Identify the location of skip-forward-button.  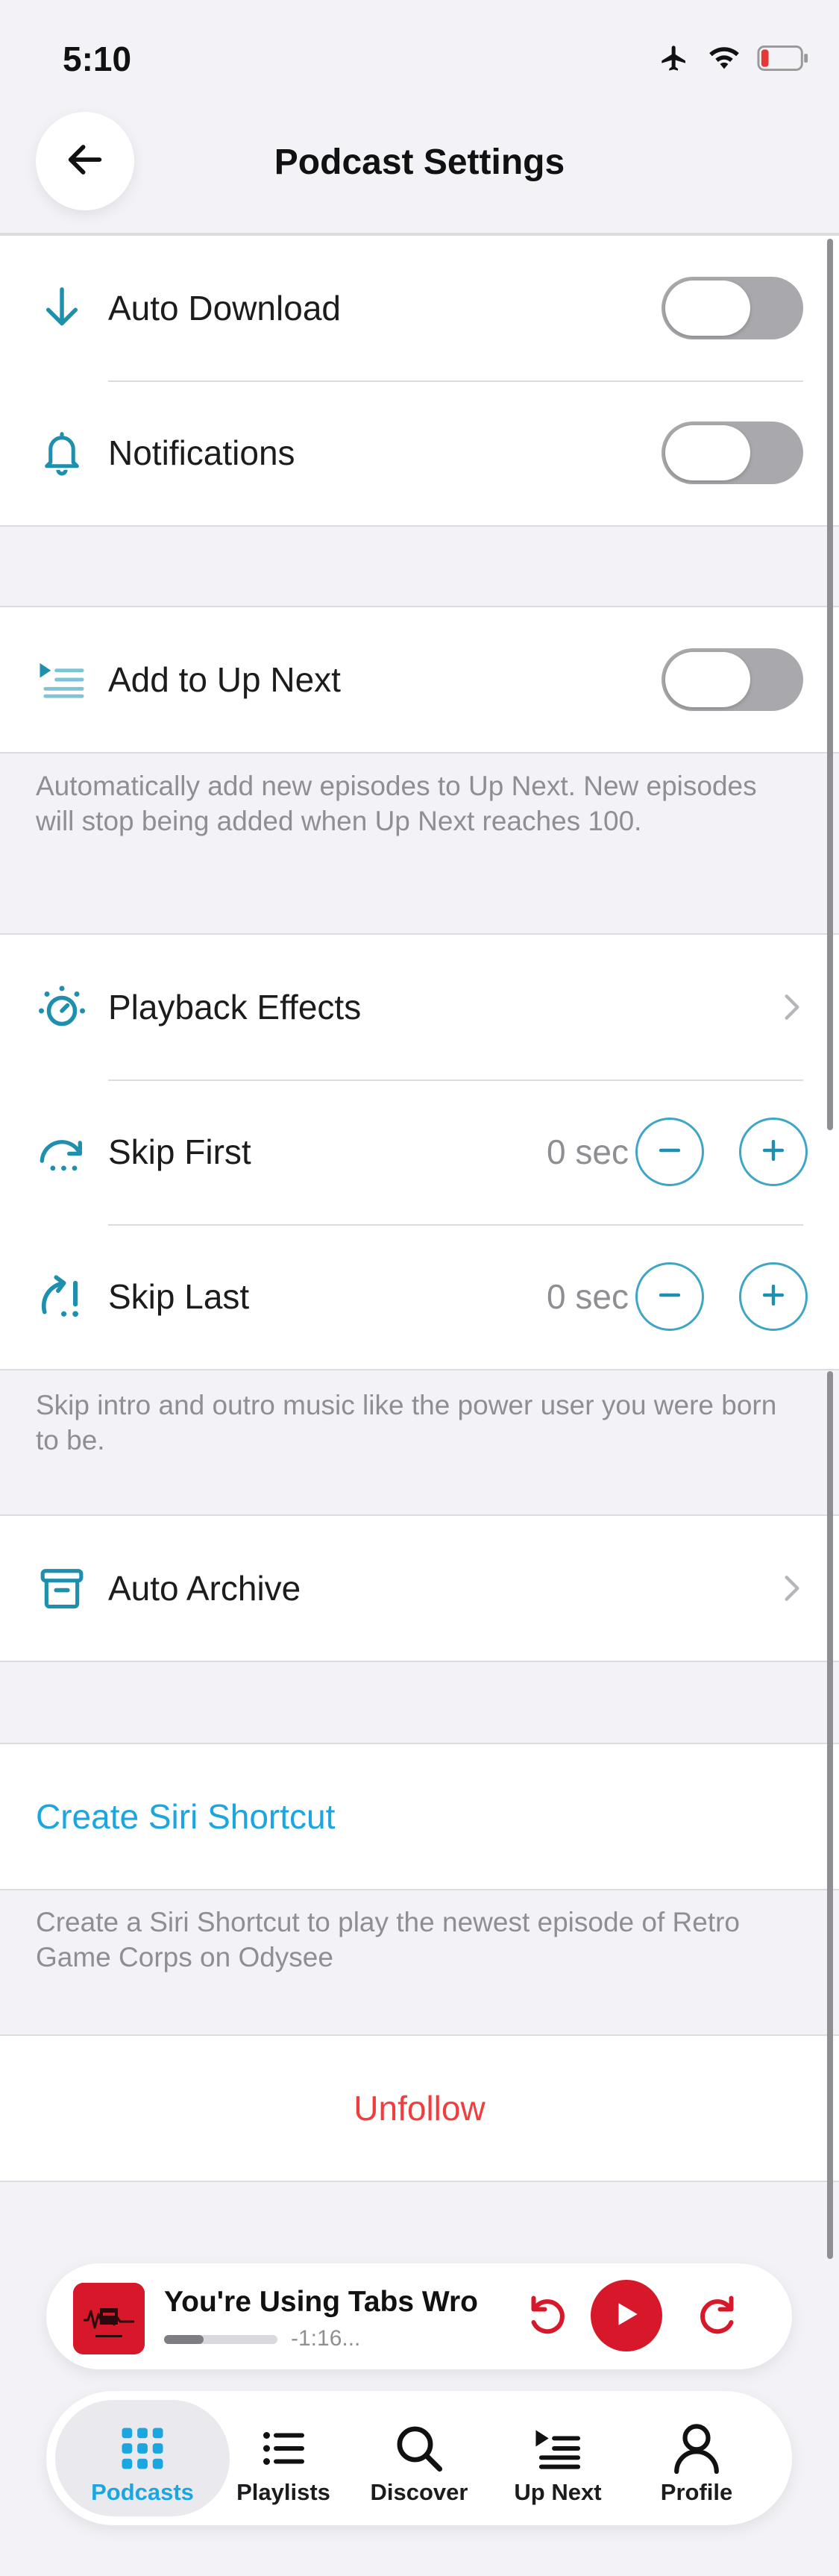
(718, 2316).